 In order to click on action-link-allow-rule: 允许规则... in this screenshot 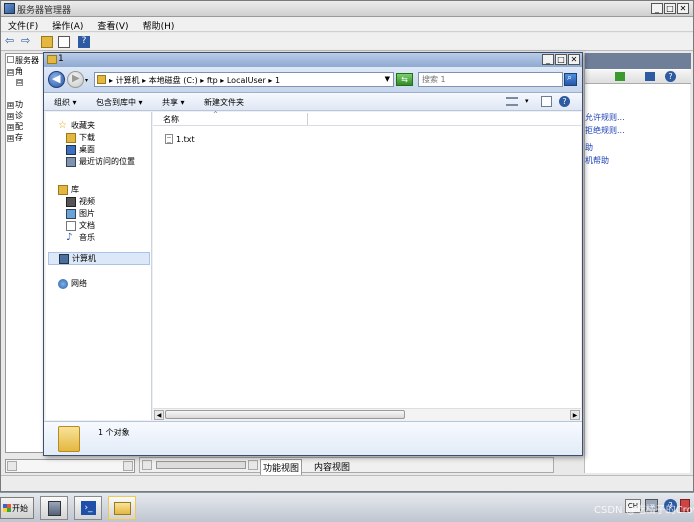, I will do `click(605, 117)`.